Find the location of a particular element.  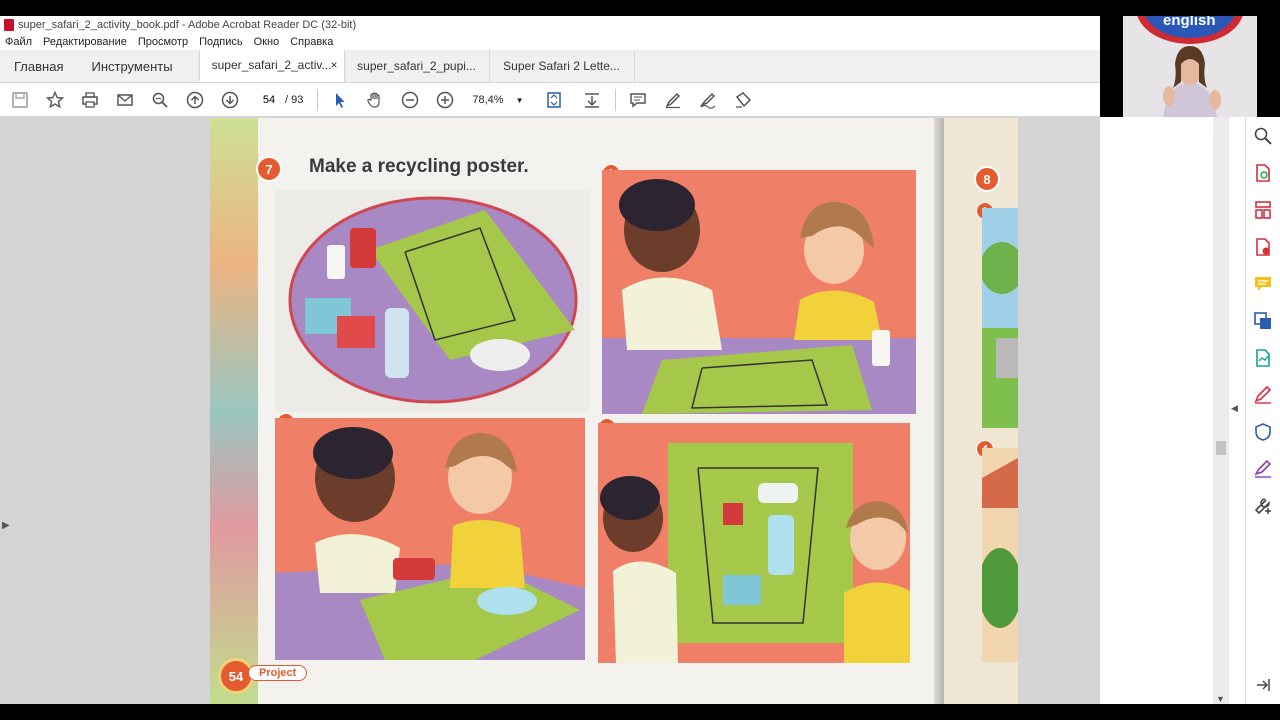

close-icon: × is located at coordinates (334, 65).